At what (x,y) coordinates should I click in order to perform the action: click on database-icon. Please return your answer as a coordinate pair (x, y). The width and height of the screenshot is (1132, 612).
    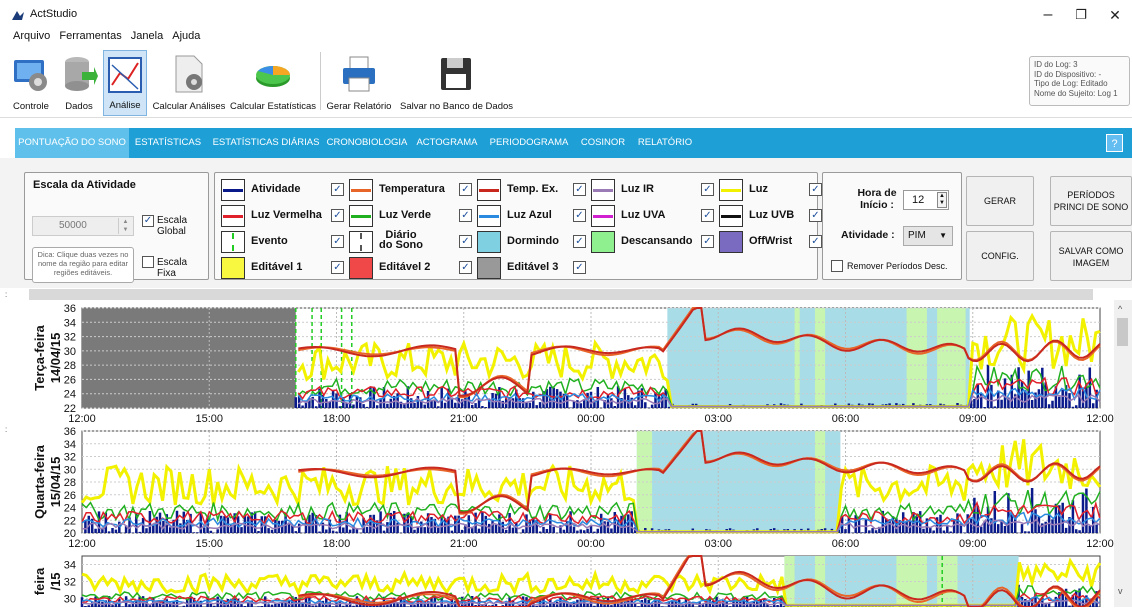
    Looking at the image, I should click on (81, 74).